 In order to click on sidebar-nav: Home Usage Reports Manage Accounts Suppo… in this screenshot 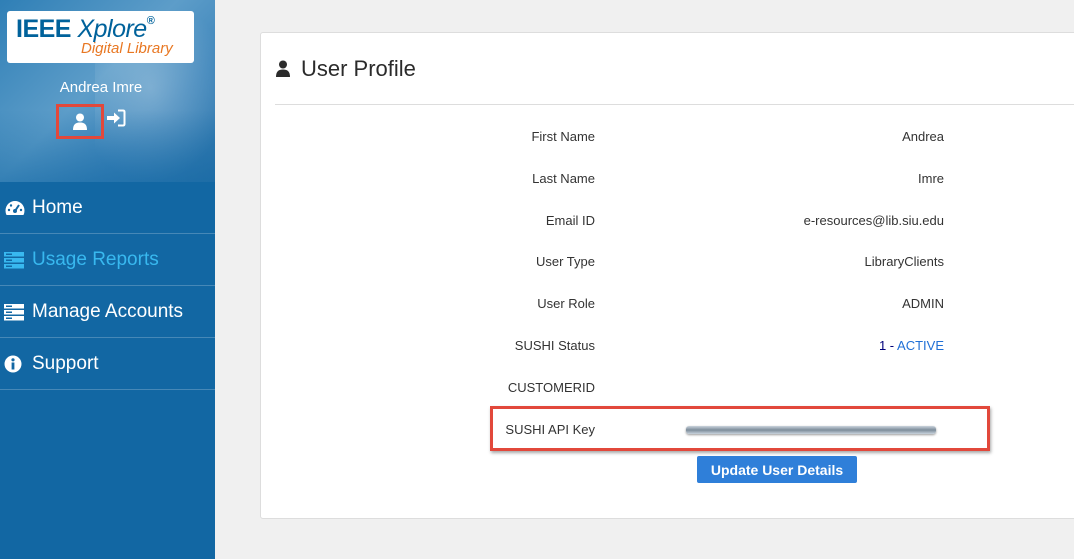, I will do `click(107, 286)`.